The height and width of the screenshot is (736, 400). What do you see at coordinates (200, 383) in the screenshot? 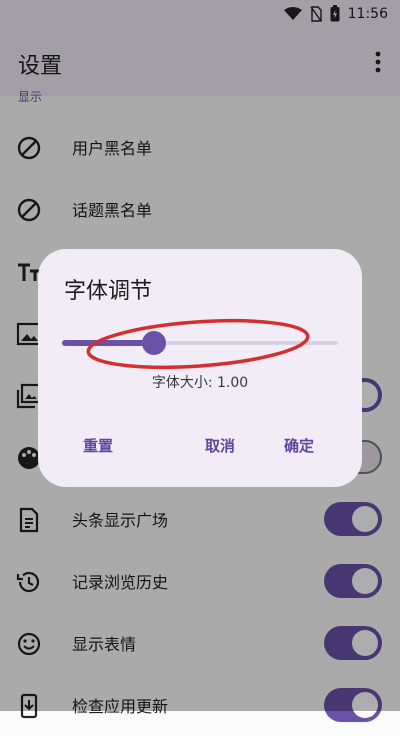
I see `font-size-value: 字体大小: 1.00` at bounding box center [200, 383].